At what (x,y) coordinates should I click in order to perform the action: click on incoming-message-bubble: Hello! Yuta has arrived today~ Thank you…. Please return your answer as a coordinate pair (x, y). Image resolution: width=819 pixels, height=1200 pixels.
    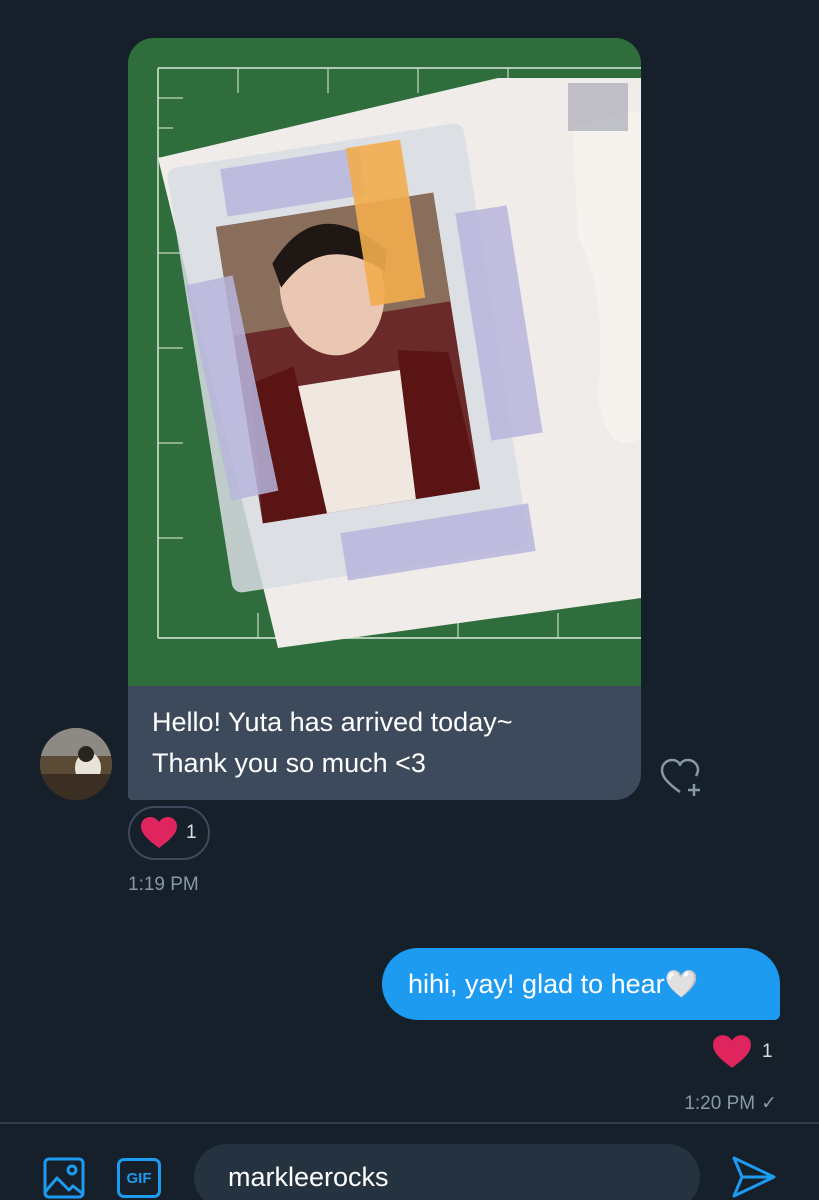
    Looking at the image, I should click on (384, 743).